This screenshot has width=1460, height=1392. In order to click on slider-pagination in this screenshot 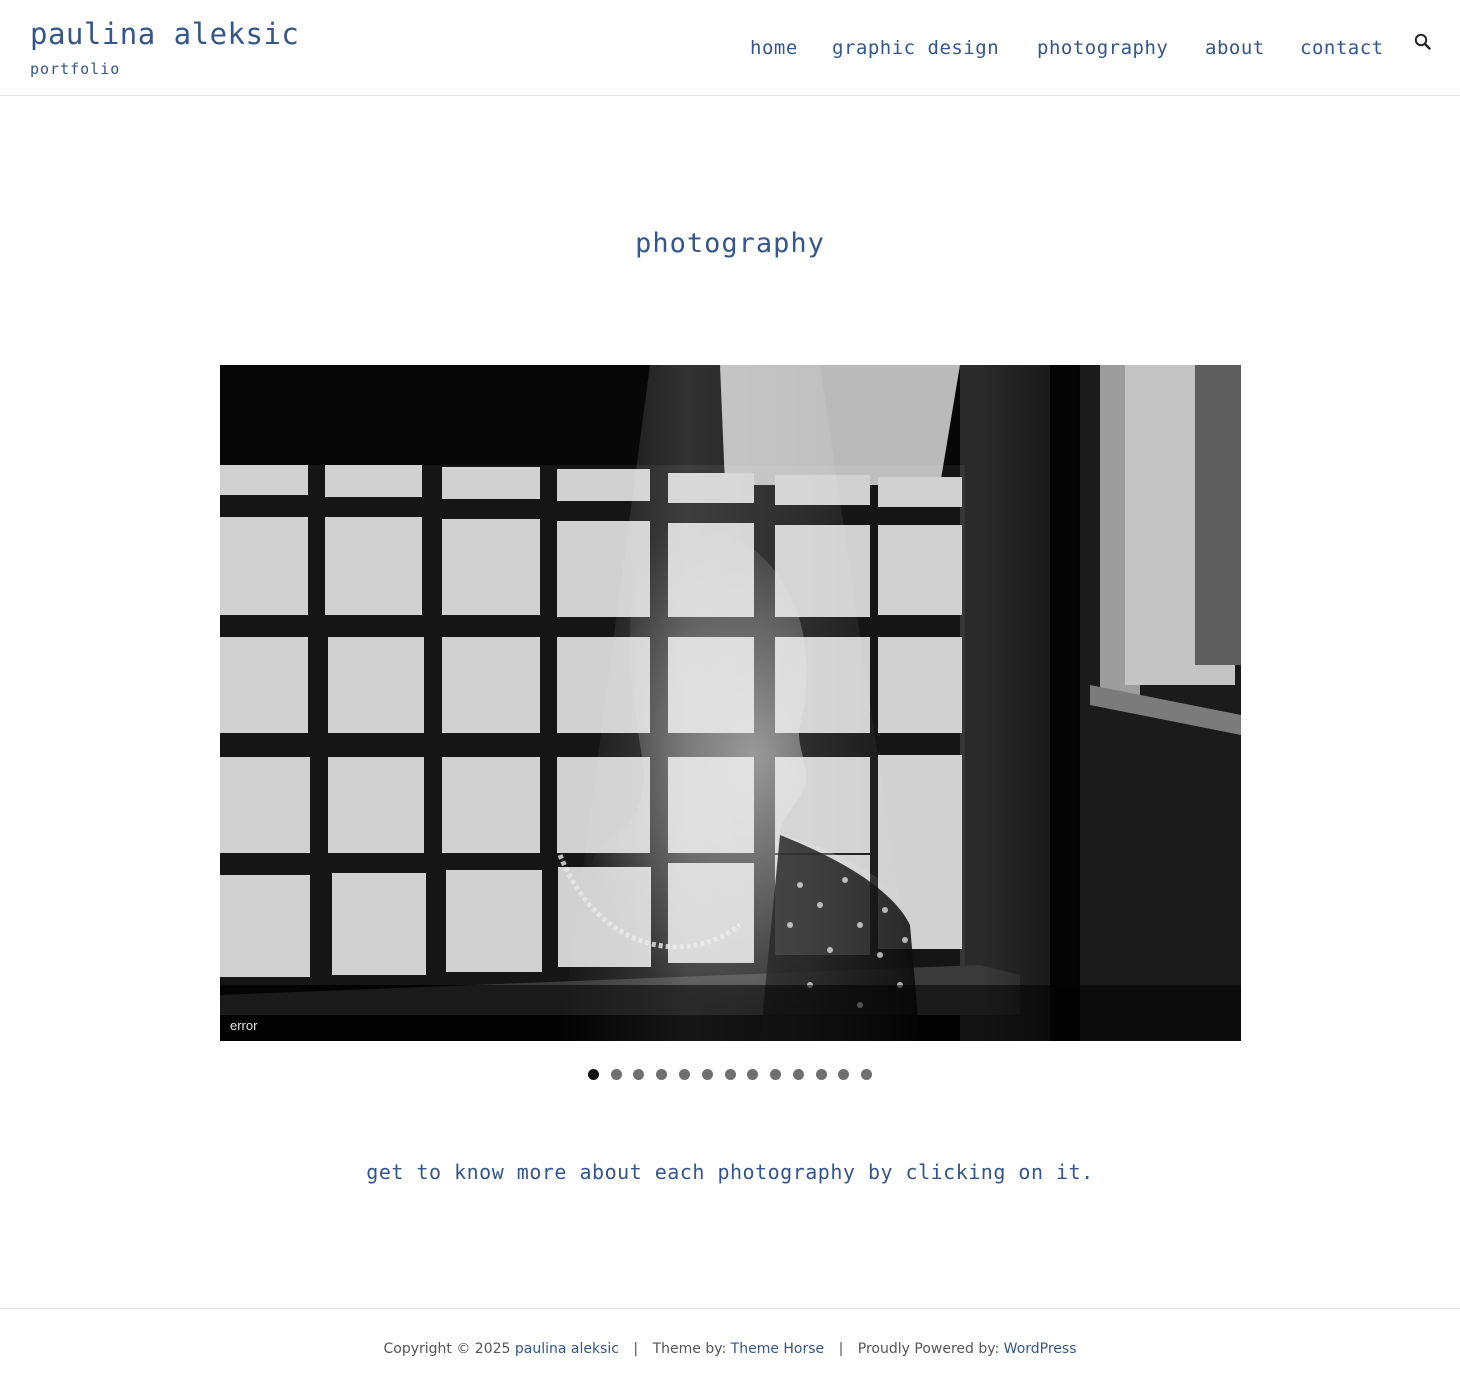, I will do `click(730, 1076)`.